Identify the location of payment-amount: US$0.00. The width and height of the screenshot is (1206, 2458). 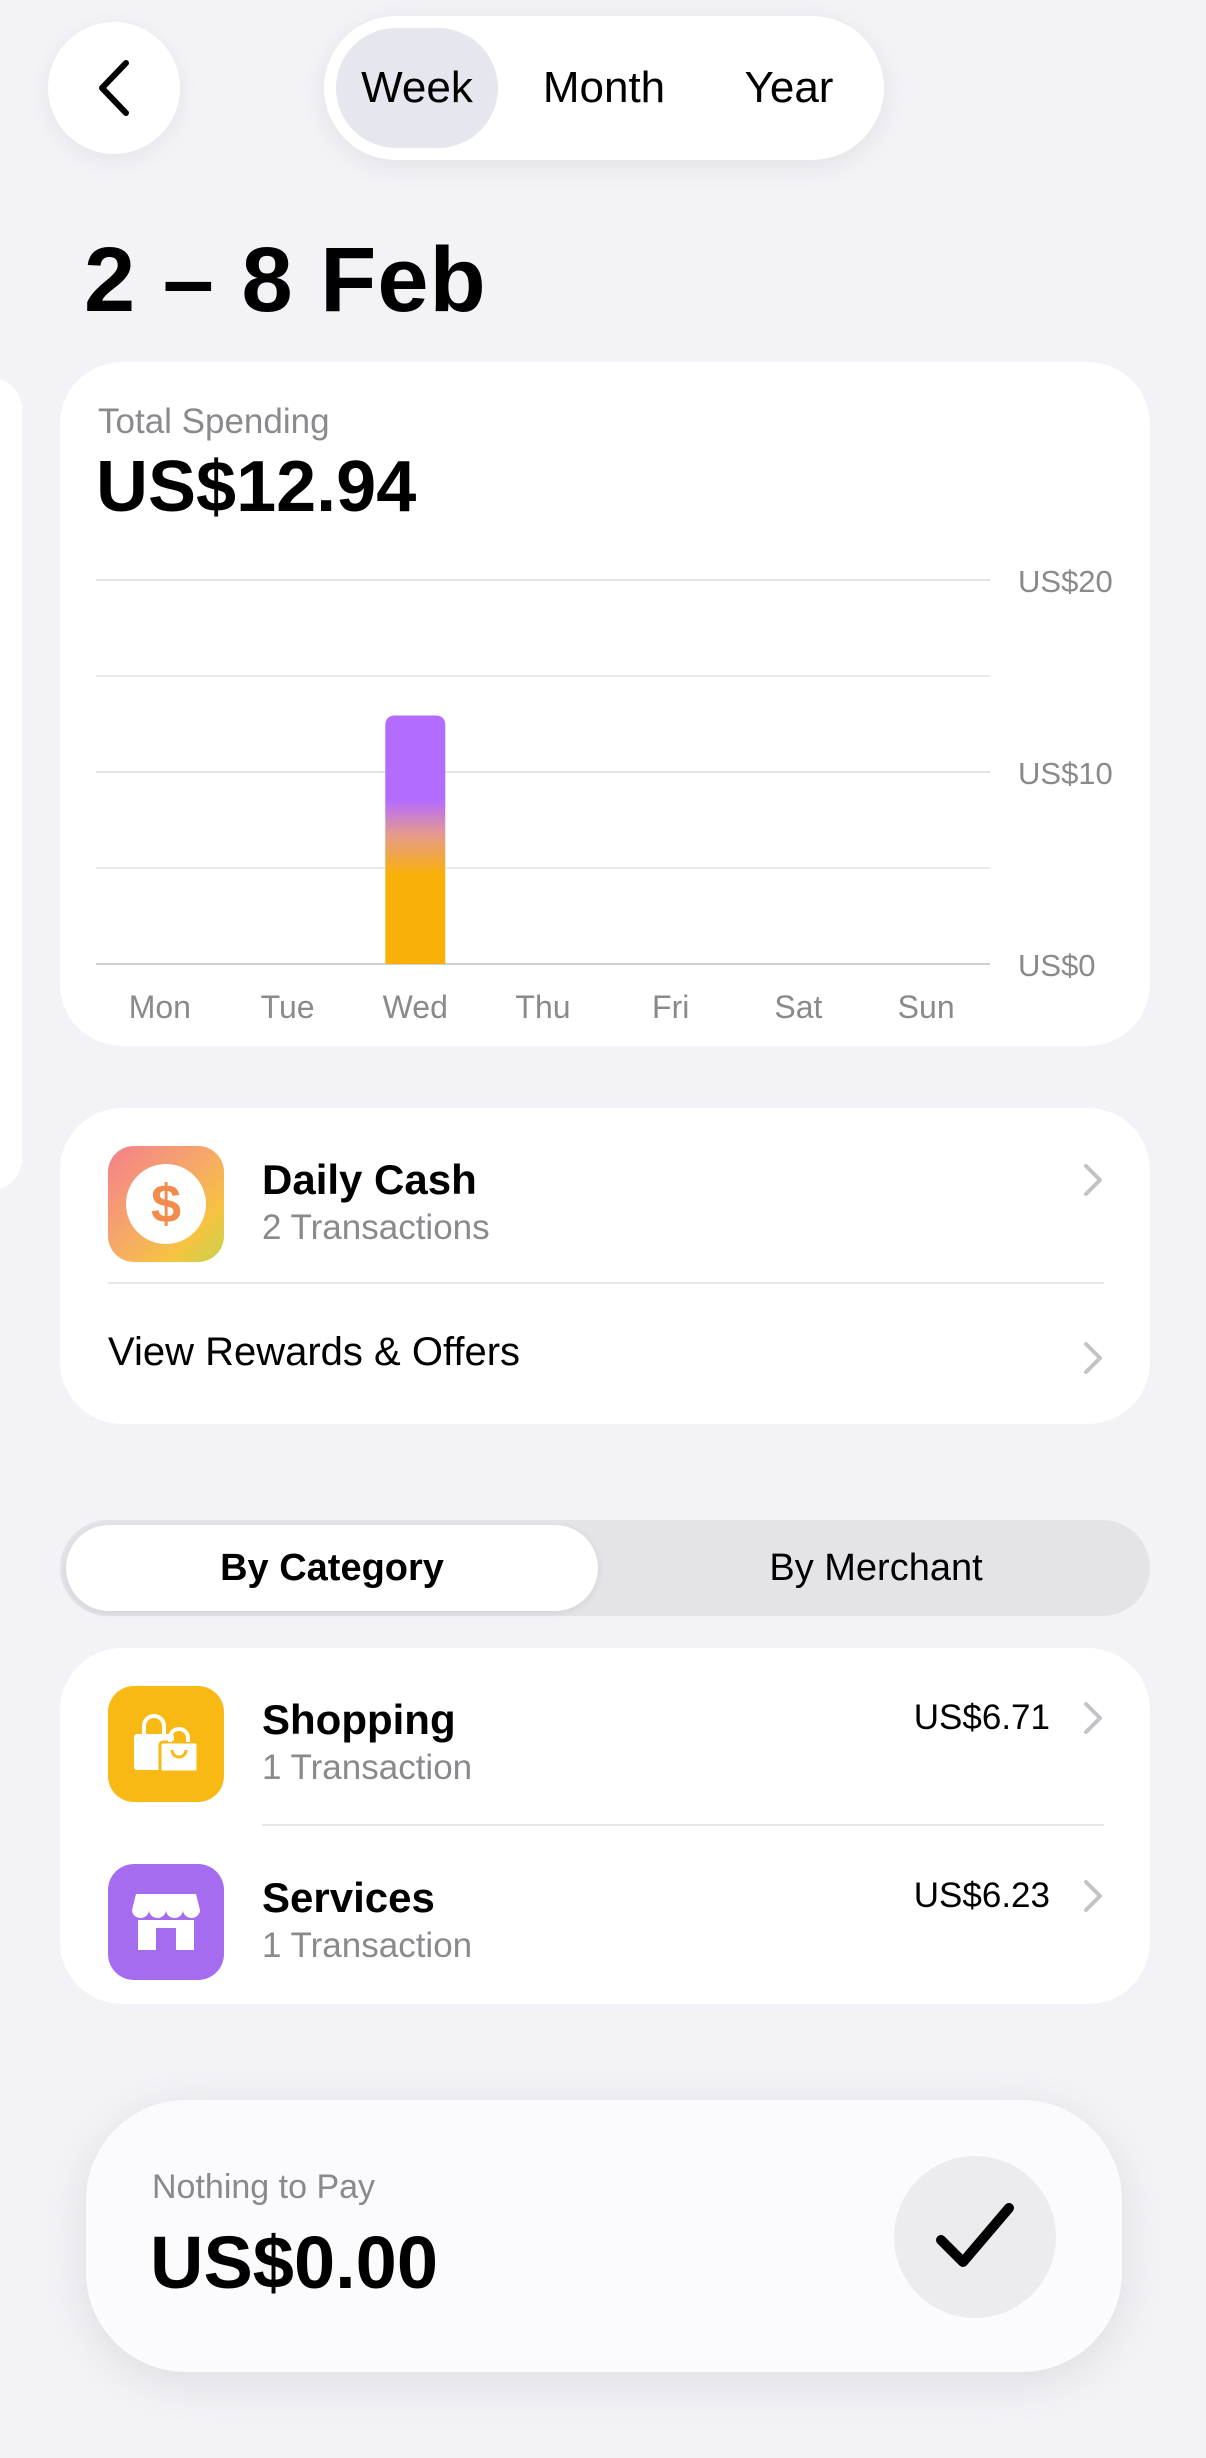
(294, 2262).